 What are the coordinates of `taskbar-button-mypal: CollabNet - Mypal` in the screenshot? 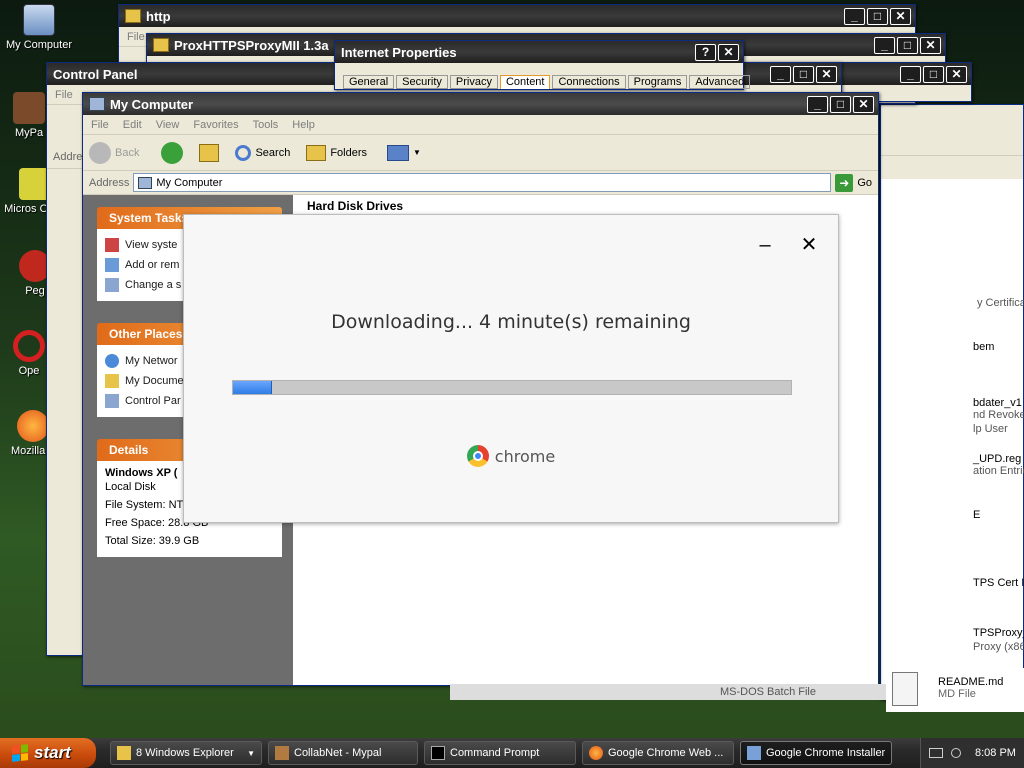 It's located at (343, 753).